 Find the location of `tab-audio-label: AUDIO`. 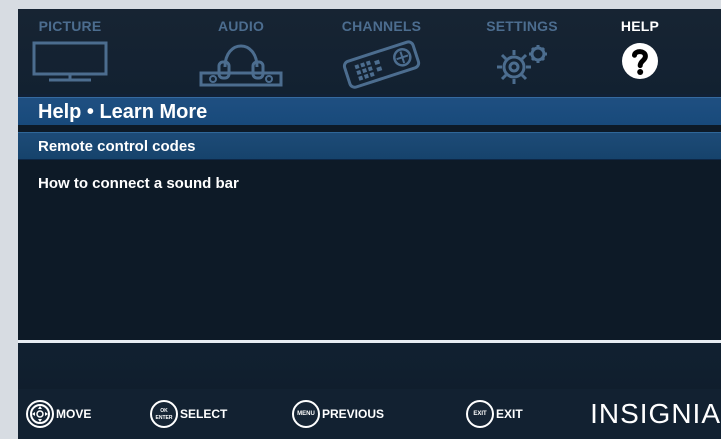

tab-audio-label: AUDIO is located at coordinates (241, 26).